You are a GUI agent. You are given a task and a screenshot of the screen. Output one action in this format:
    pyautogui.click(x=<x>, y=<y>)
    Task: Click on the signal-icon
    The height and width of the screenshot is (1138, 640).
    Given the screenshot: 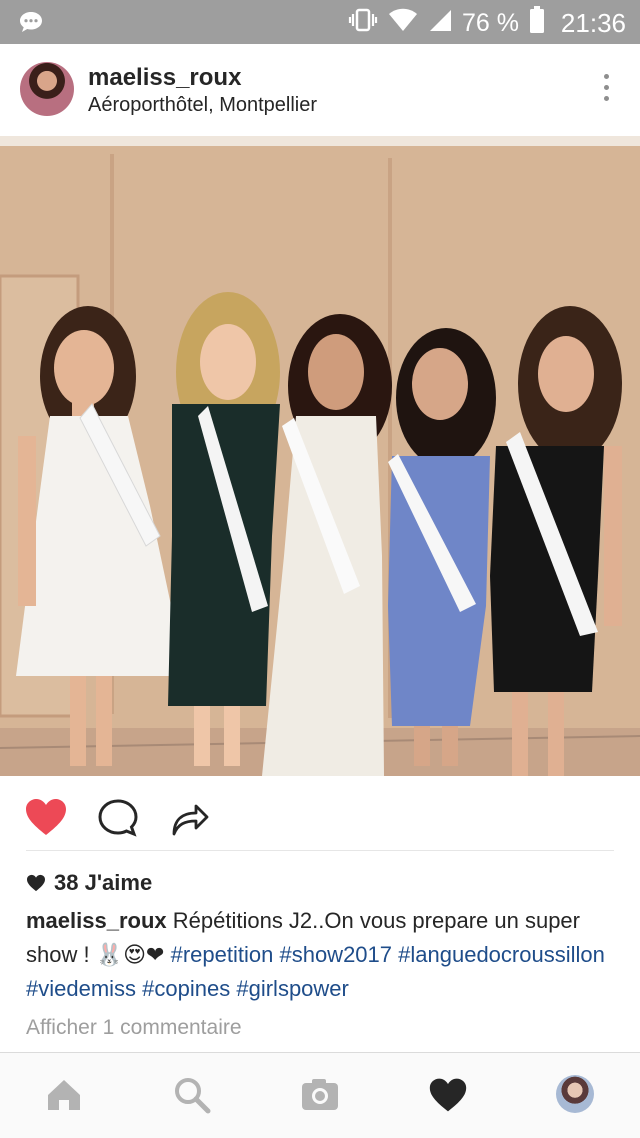 What is the action you would take?
    pyautogui.click(x=440, y=23)
    